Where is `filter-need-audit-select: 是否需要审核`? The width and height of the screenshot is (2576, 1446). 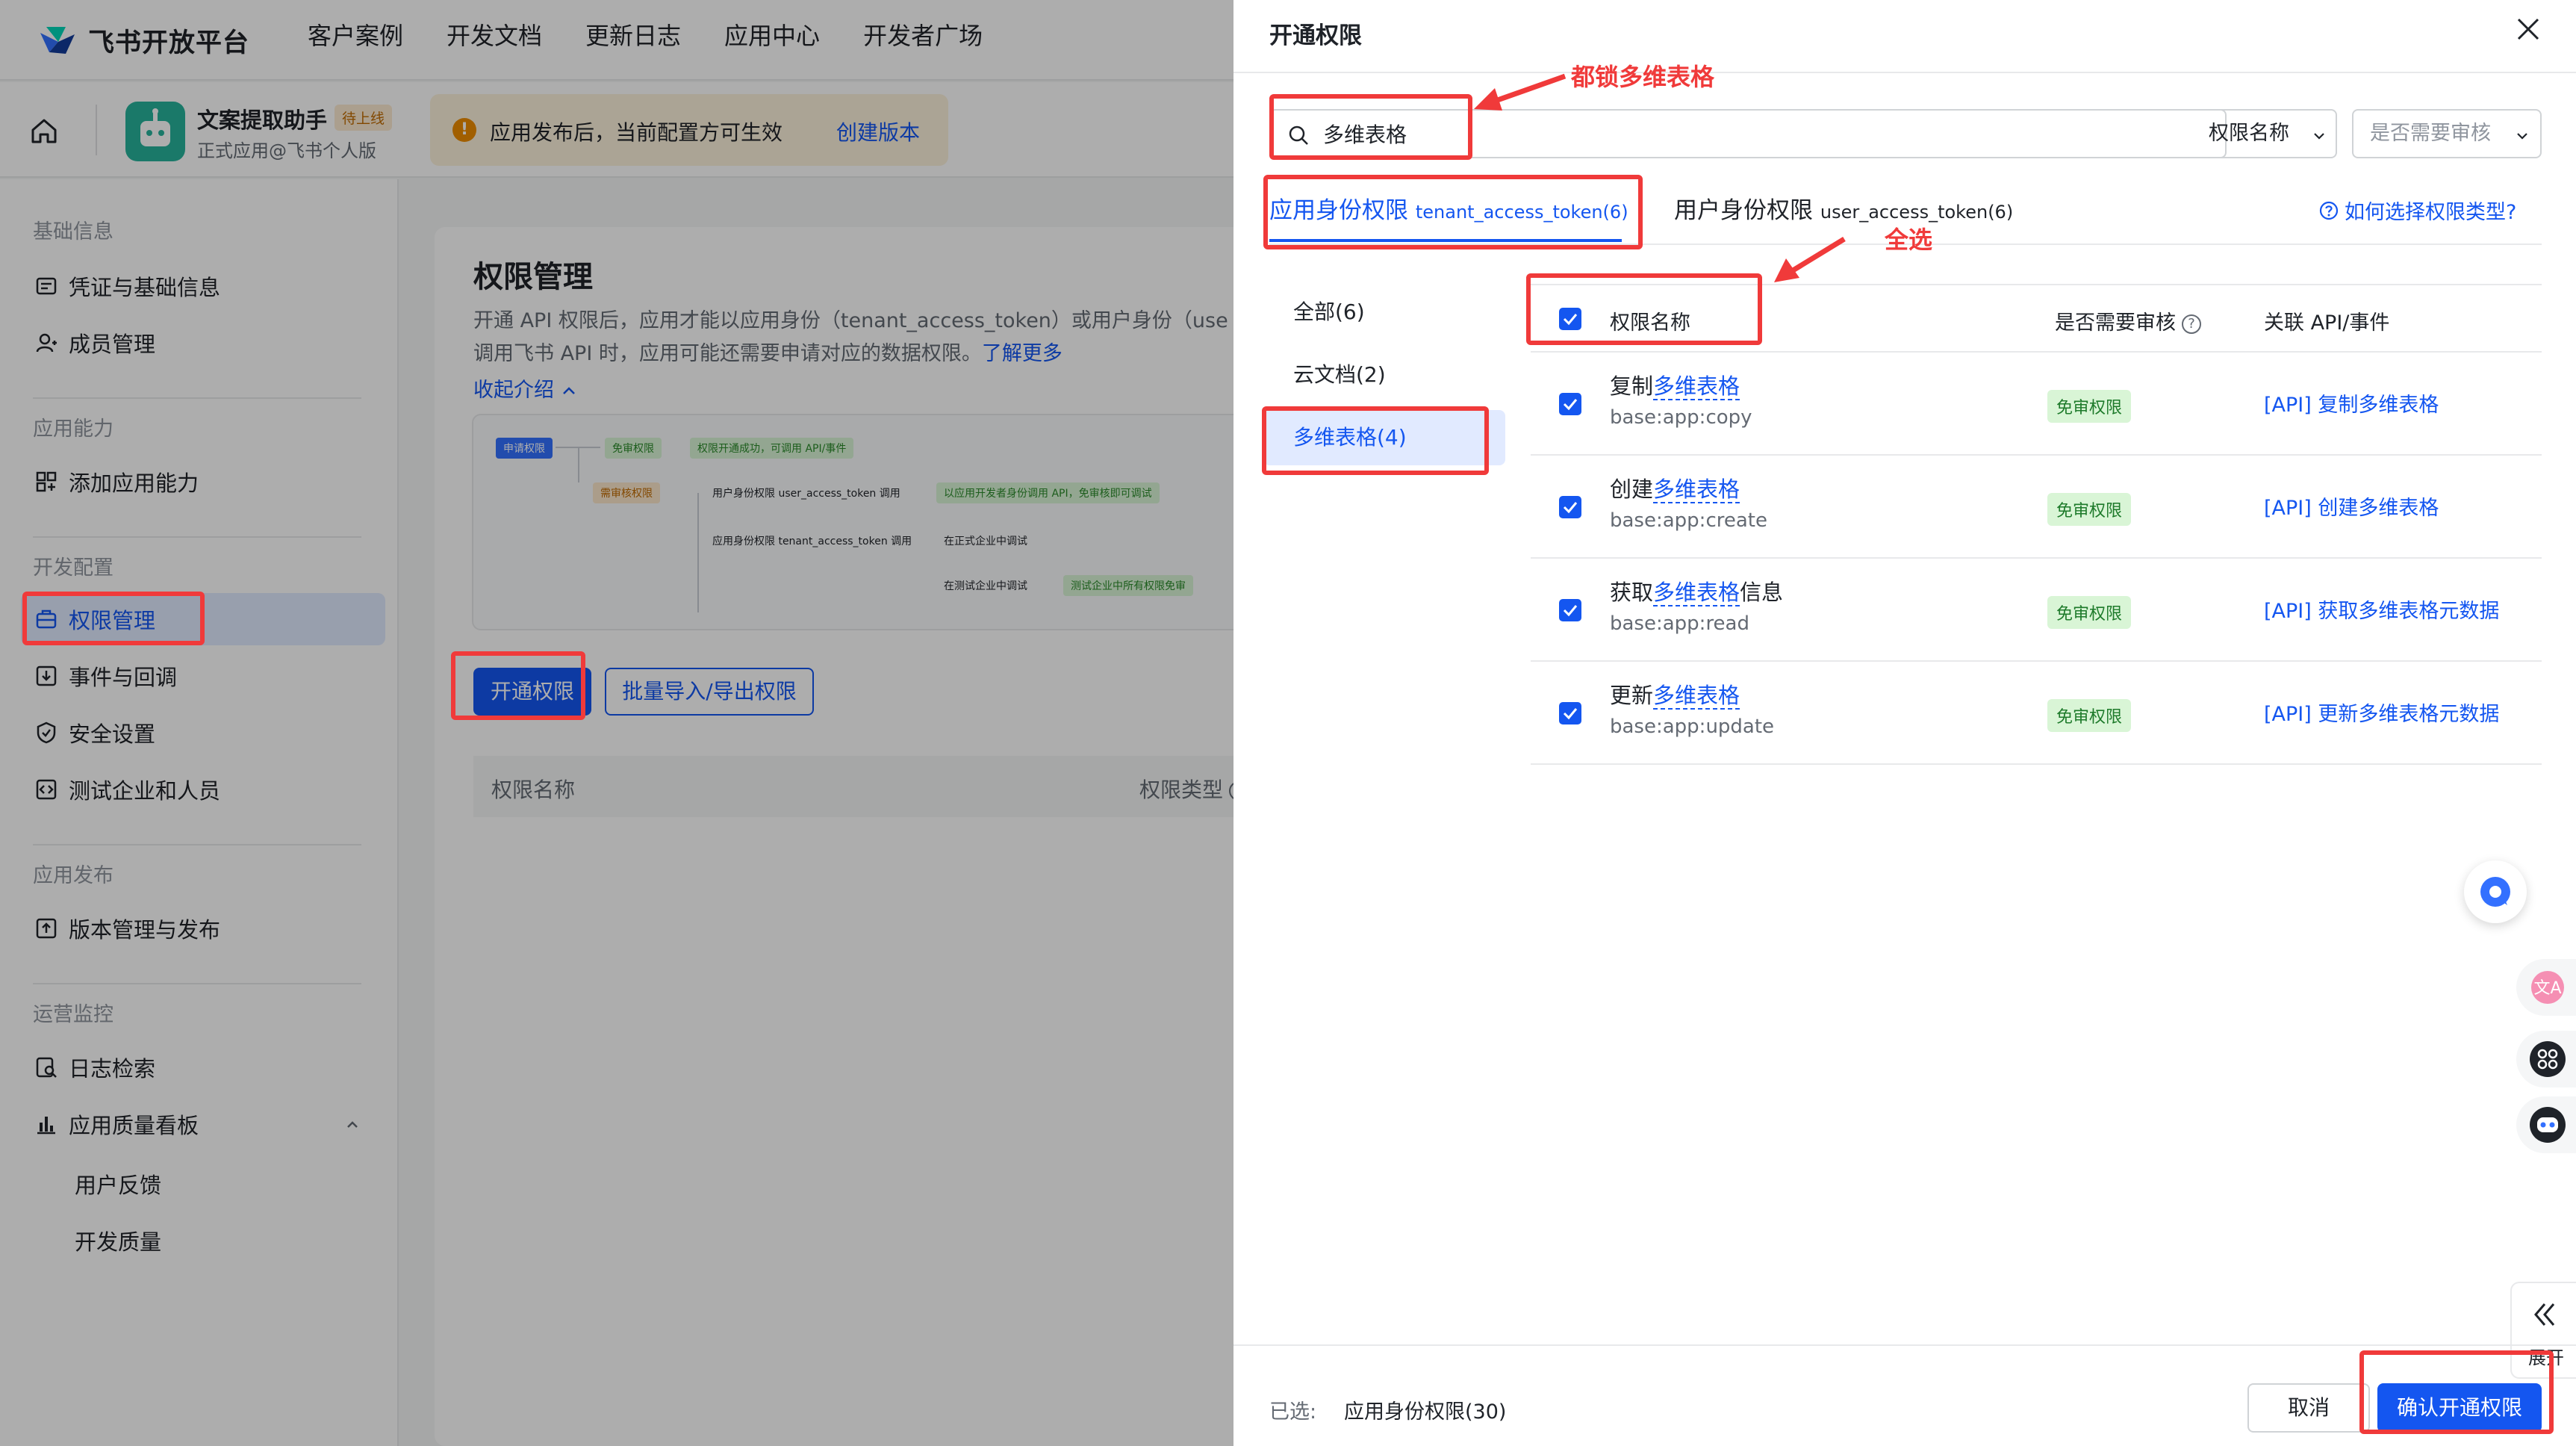 filter-need-audit-select: 是否需要审核 is located at coordinates (2447, 133).